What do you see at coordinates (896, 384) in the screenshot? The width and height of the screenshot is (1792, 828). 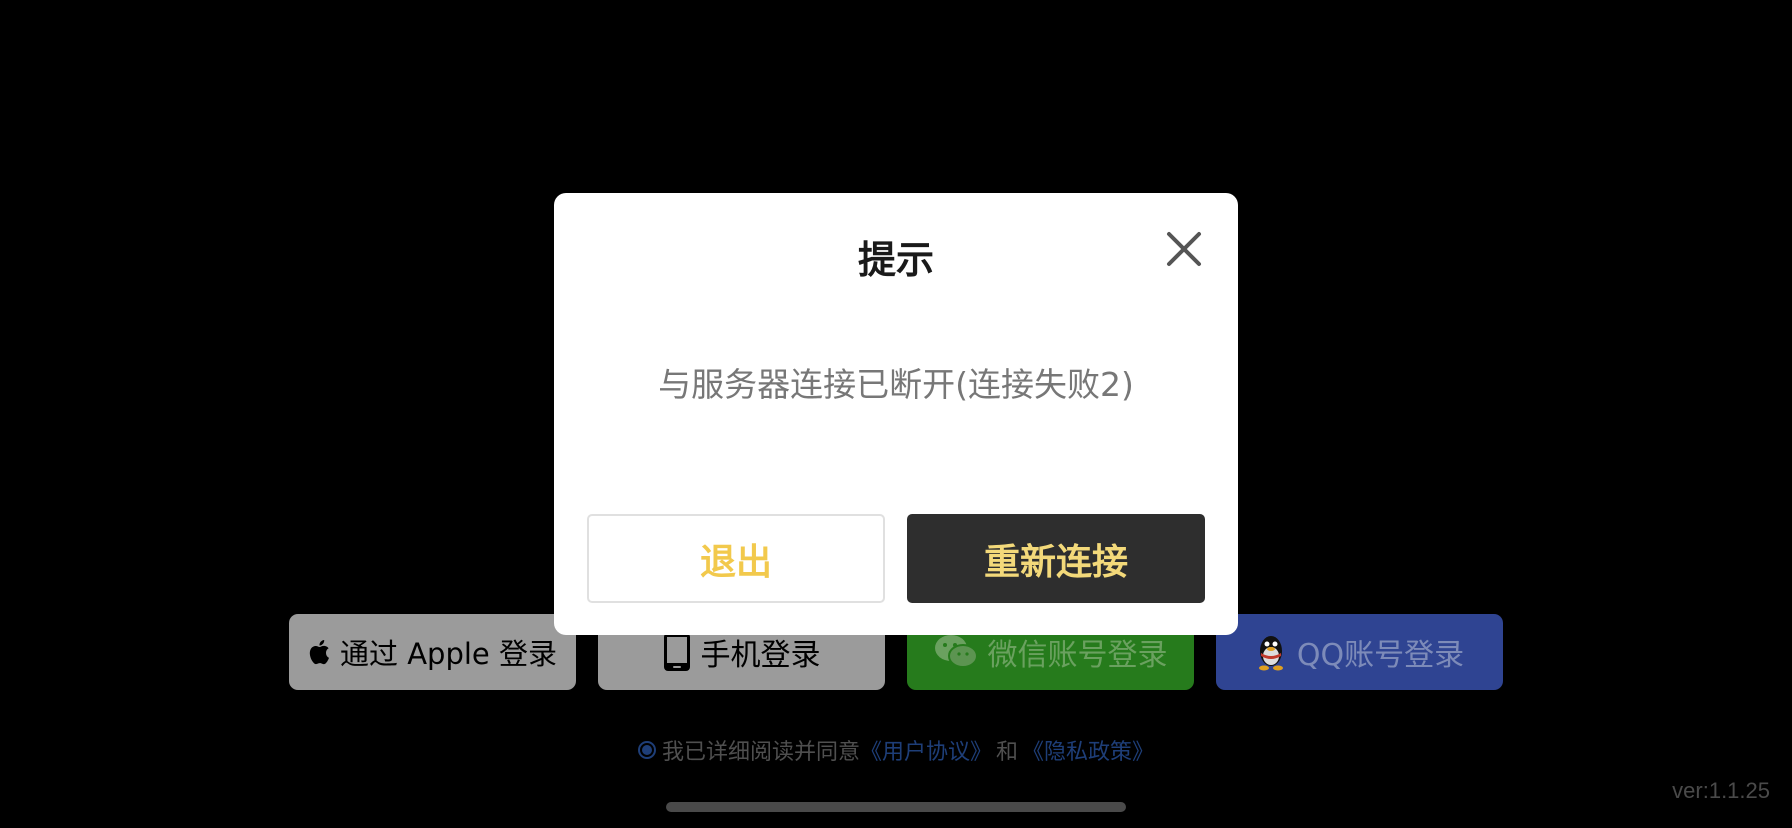 I see `dialog-message: 与服务器连接已断开(连接失败2)` at bounding box center [896, 384].